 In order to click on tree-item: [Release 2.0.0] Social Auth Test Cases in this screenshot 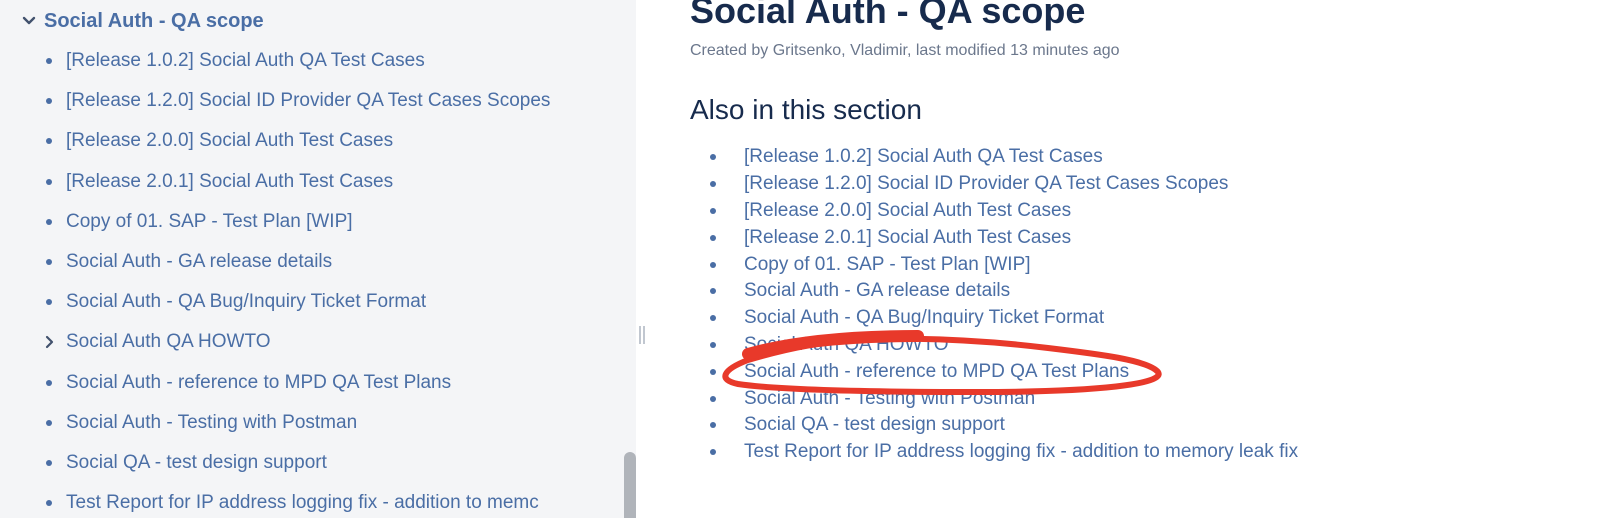, I will do `click(275, 141)`.